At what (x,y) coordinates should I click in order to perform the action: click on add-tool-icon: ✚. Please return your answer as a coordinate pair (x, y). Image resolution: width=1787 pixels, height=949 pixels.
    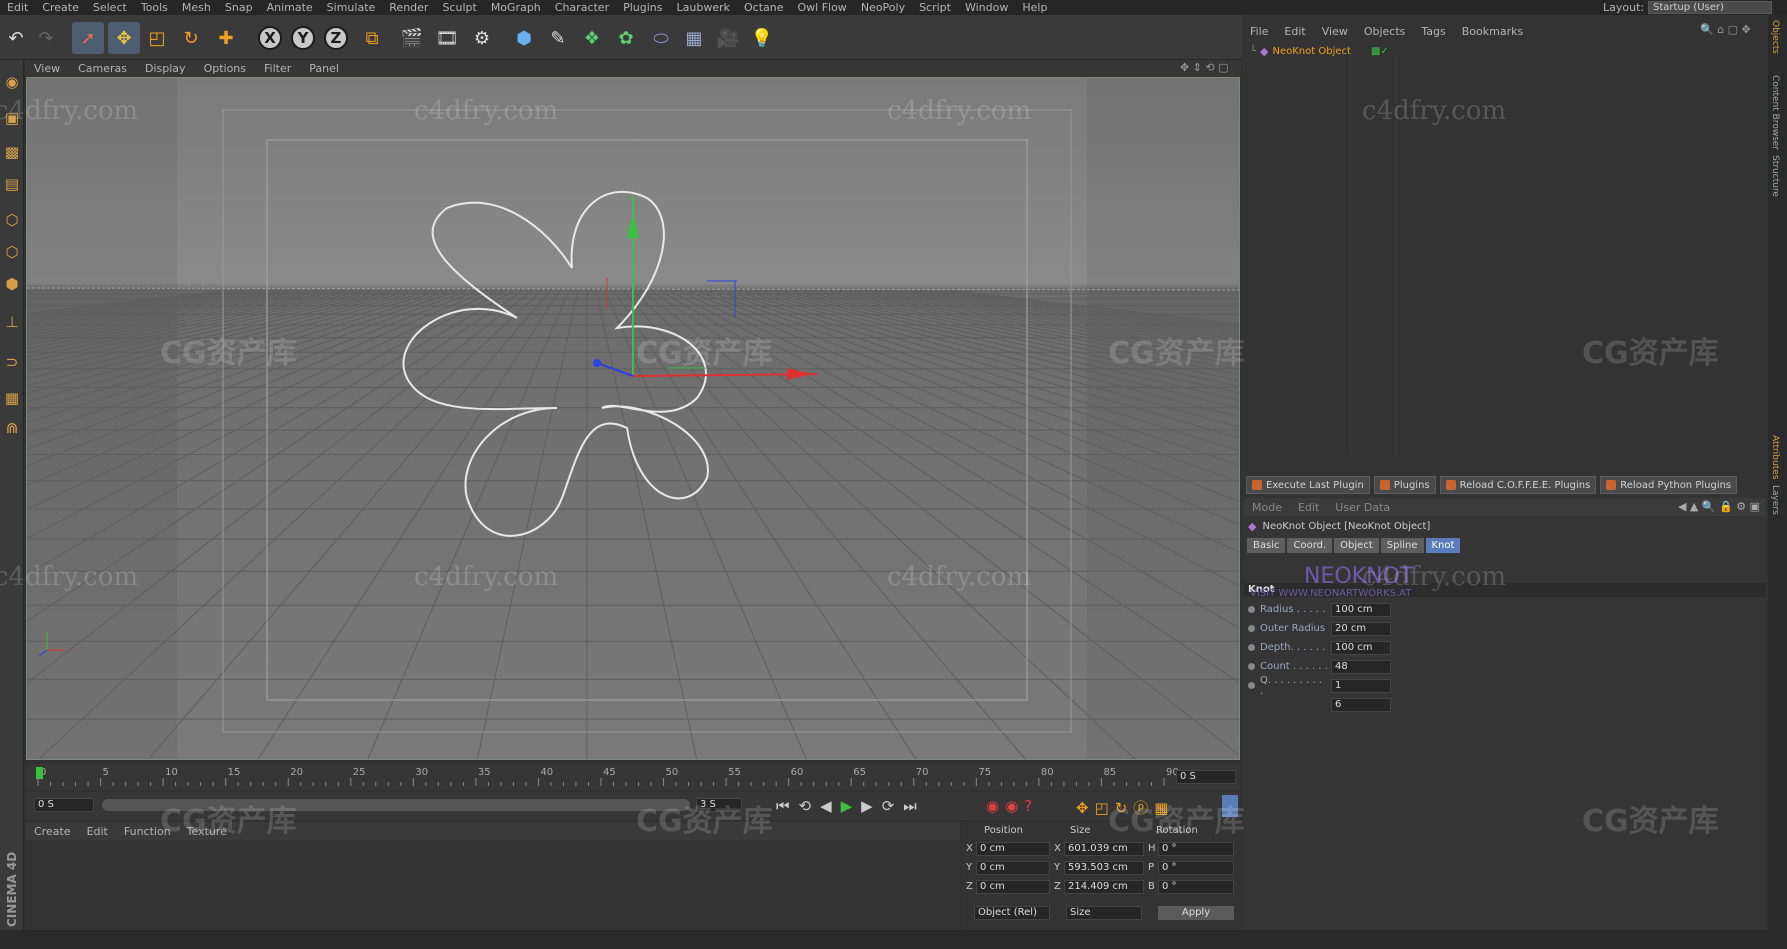
    Looking at the image, I should click on (226, 38).